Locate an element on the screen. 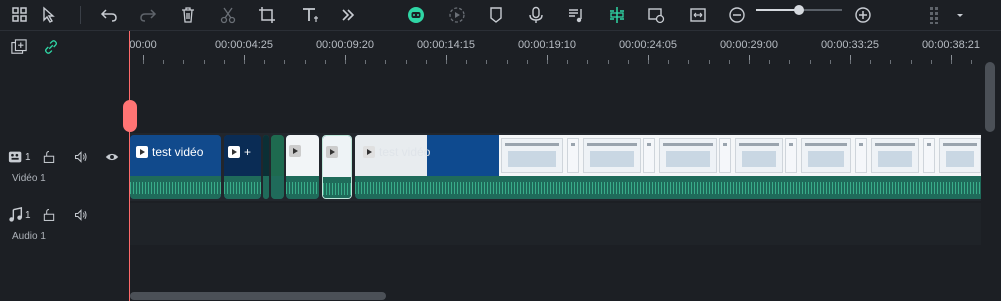 Image resolution: width=1001 pixels, height=301 pixels. text-icon is located at coordinates (310, 15).